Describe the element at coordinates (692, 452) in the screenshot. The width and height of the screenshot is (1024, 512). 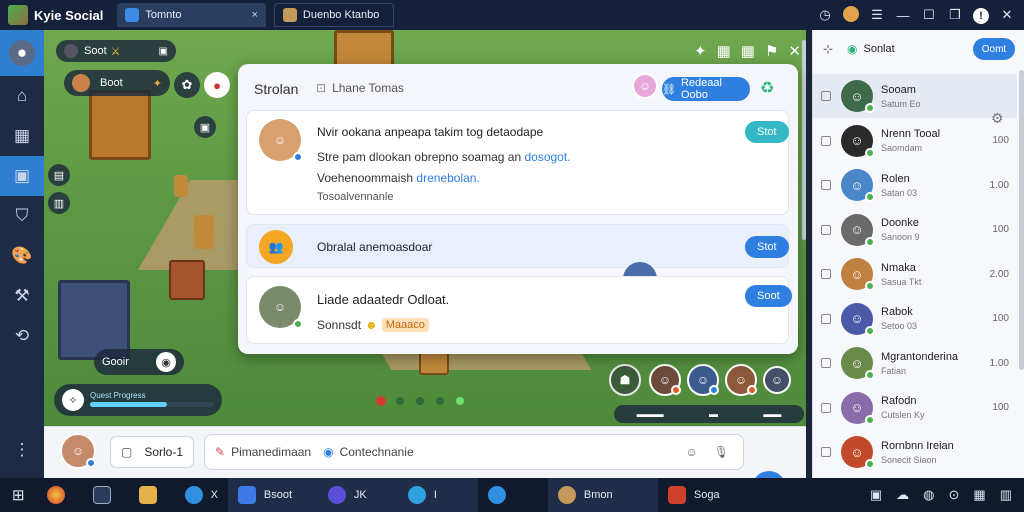
I see `emoji-icon: ☺` at that location.